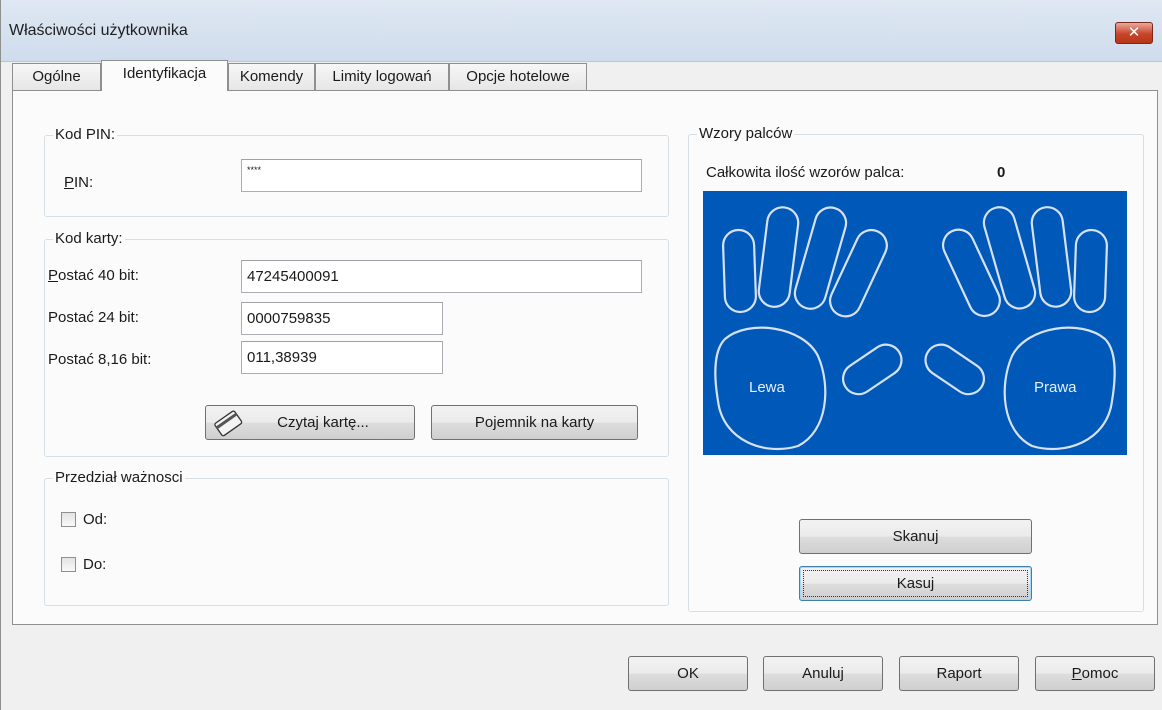 This screenshot has width=1162, height=710. Describe the element at coordinates (1009, 258) in the screenshot. I see `right-middle-finger` at that location.